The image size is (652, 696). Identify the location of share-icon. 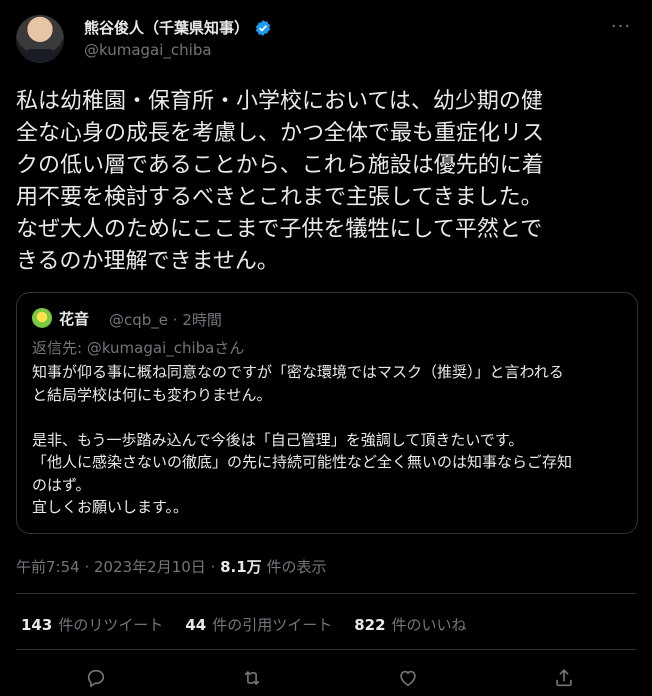
(564, 678).